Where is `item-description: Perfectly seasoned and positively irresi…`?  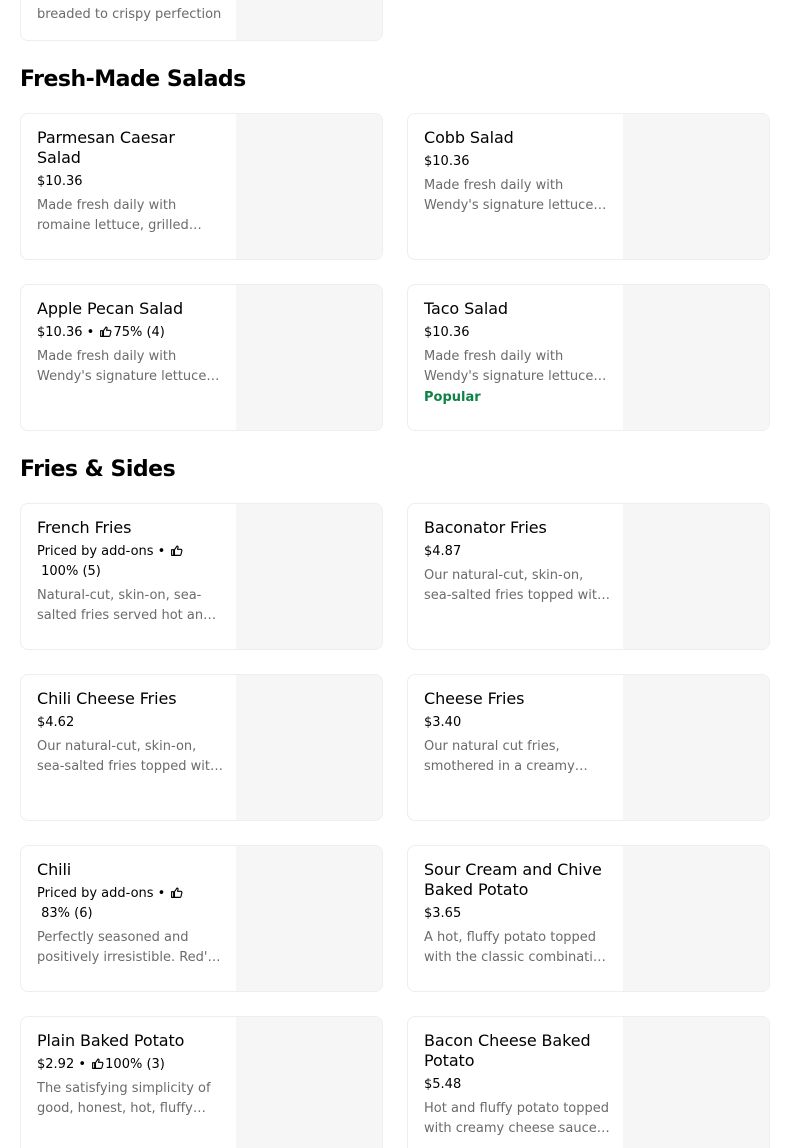
item-description: Perfectly seasoned and positively irresi… is located at coordinates (126, 947).